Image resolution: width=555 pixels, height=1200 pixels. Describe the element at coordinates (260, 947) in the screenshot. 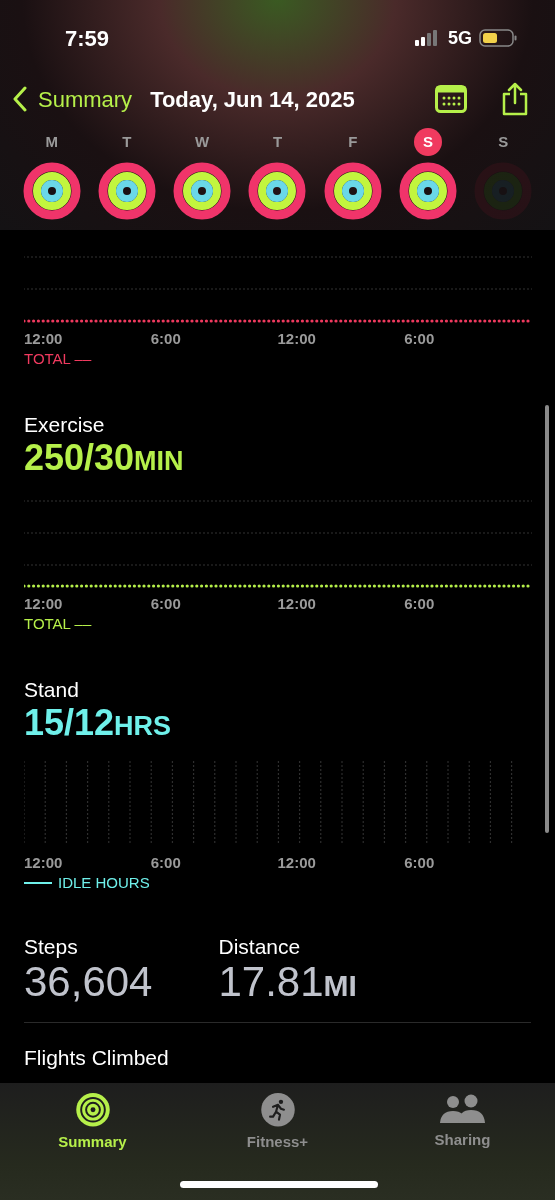

I see `stat-label: Distance` at that location.